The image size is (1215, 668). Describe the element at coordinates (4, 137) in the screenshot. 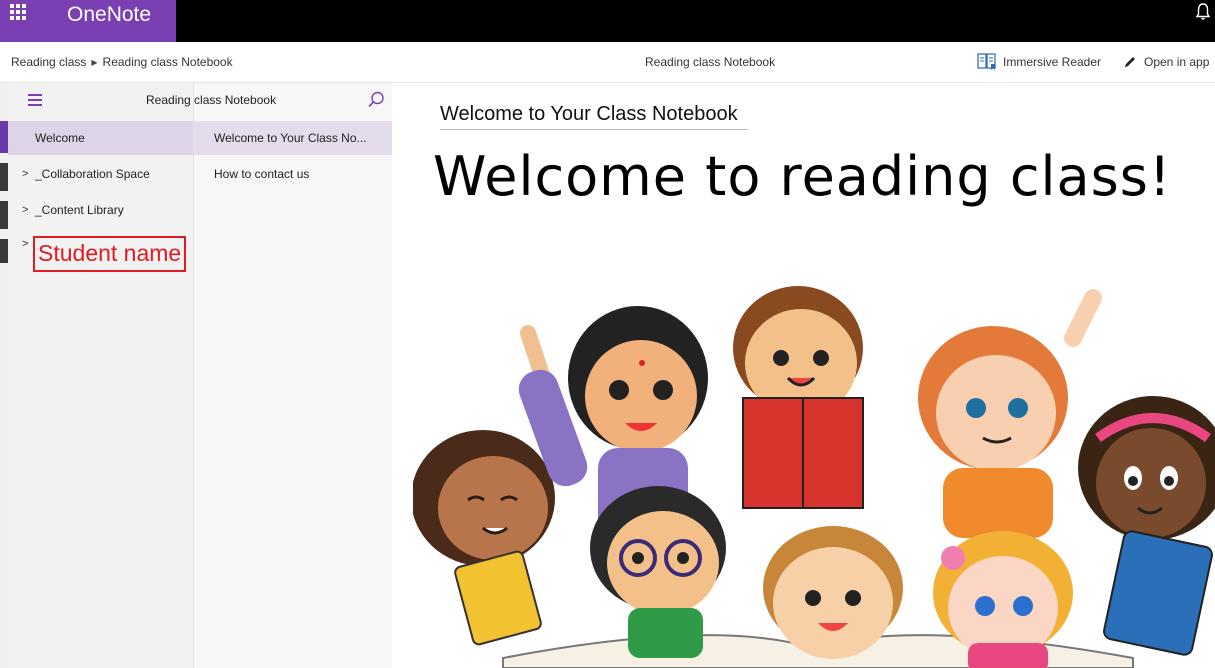

I see `selected-section-marker` at that location.